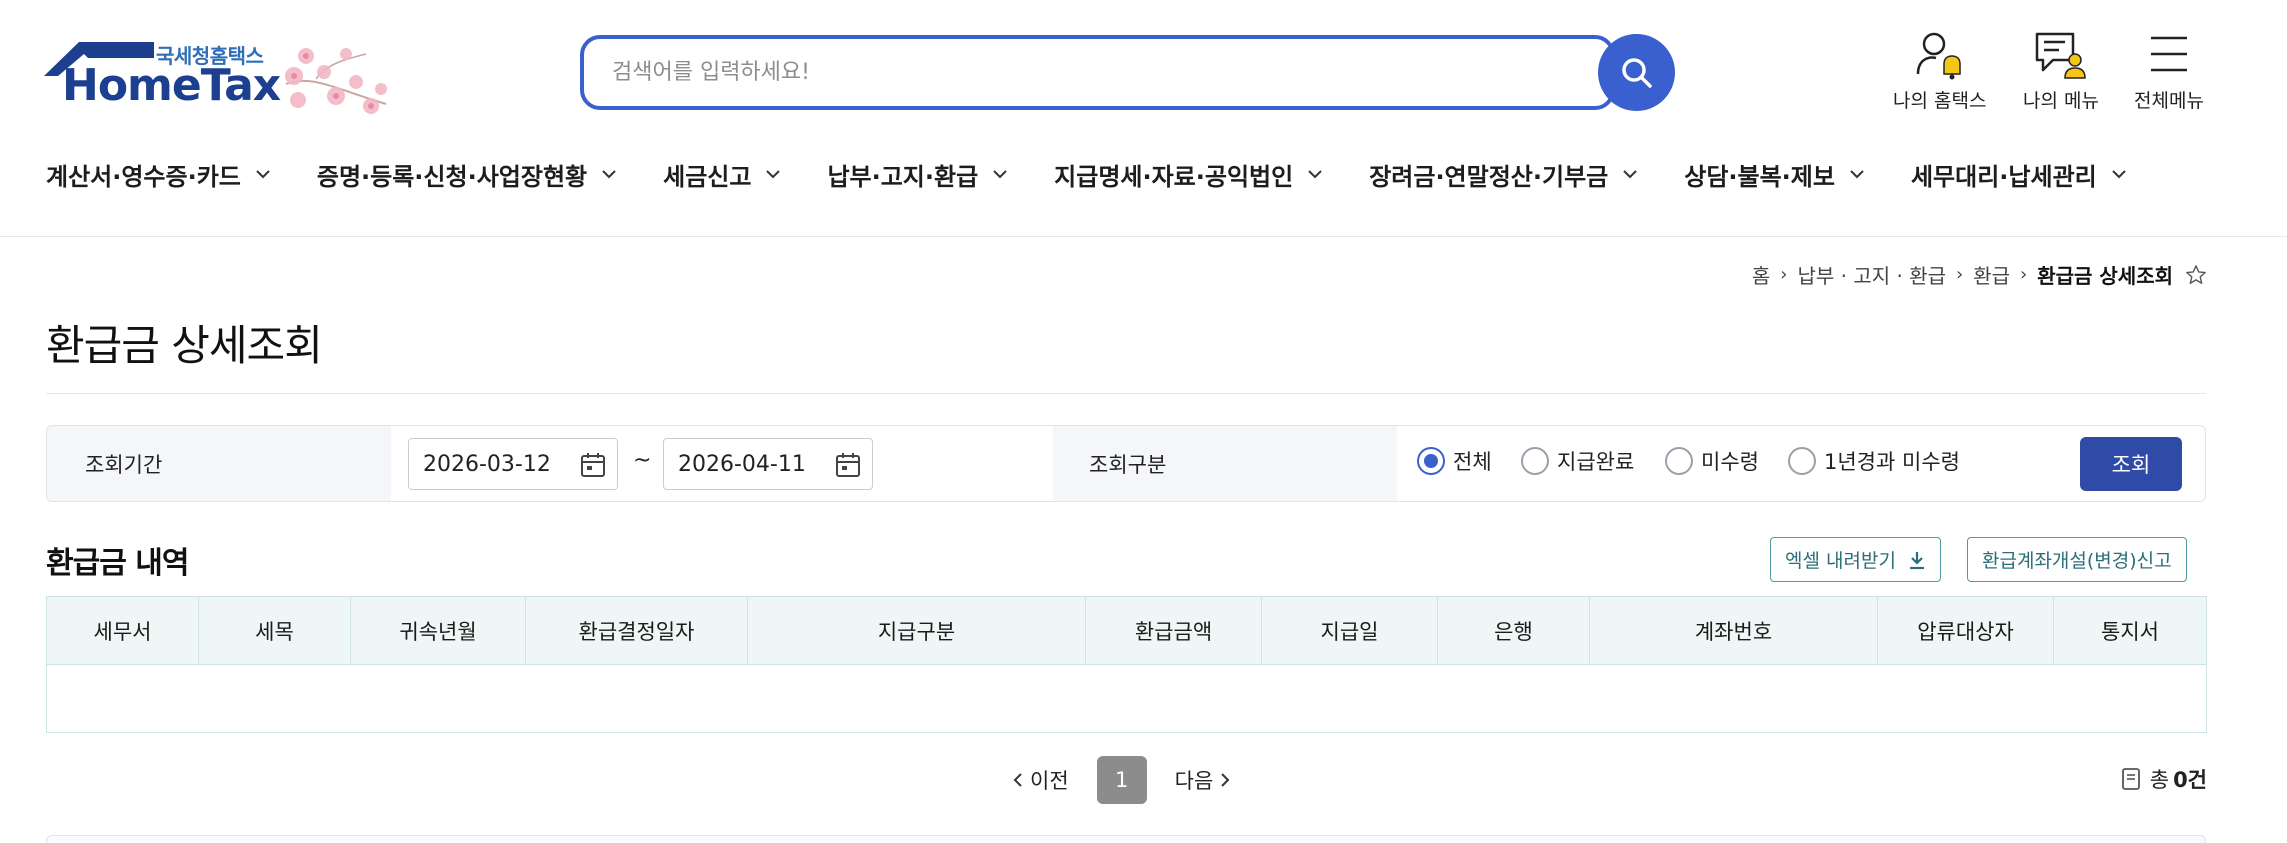  What do you see at coordinates (1892, 462) in the screenshot?
I see `radio-label: 1년경과 미수령` at bounding box center [1892, 462].